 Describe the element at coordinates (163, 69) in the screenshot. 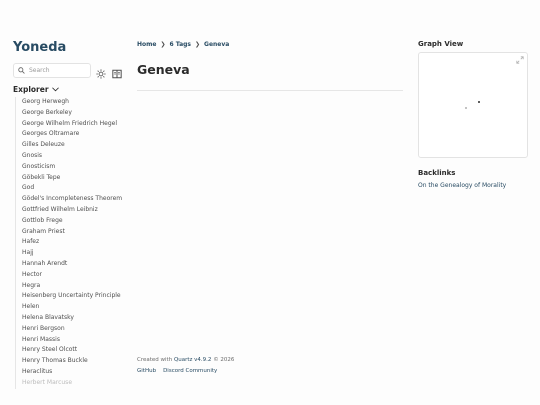

I see `page-title: Geneva` at that location.